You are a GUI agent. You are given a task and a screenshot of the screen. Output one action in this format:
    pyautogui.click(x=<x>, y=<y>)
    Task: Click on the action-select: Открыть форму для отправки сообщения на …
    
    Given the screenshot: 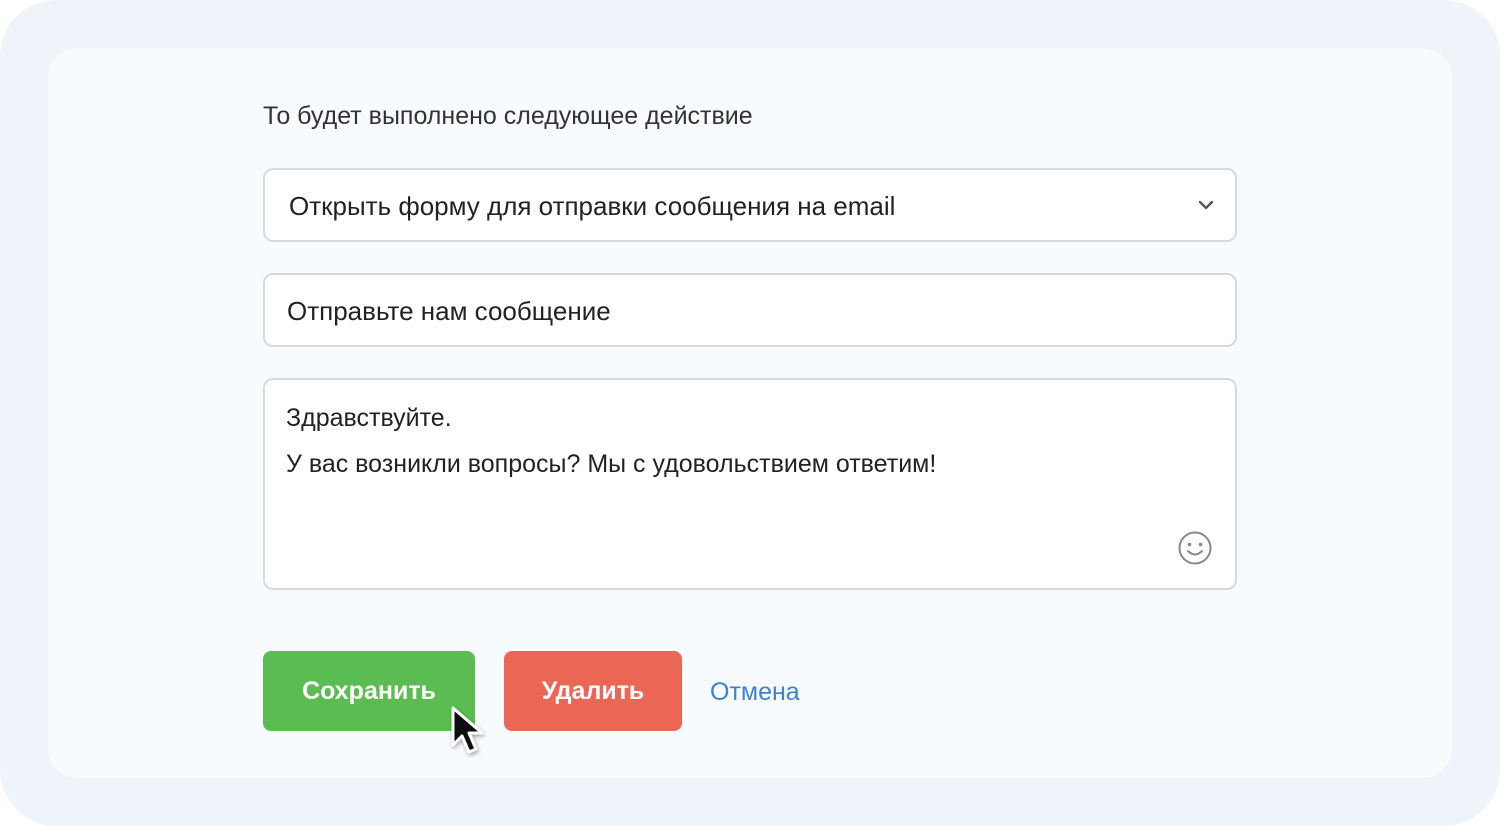 What is the action you would take?
    pyautogui.click(x=750, y=205)
    